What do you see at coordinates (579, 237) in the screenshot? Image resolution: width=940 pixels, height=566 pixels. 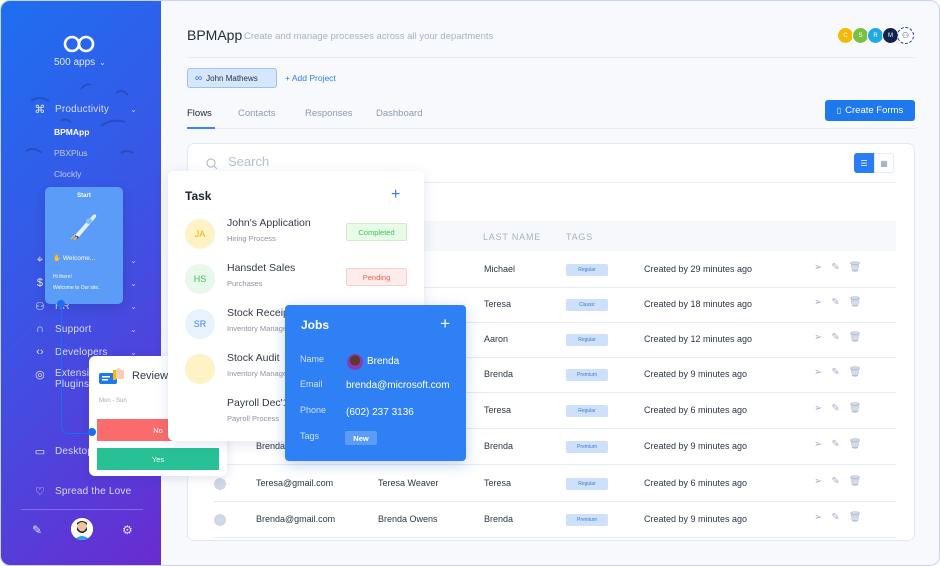 I see `col-tags: TAGS` at bounding box center [579, 237].